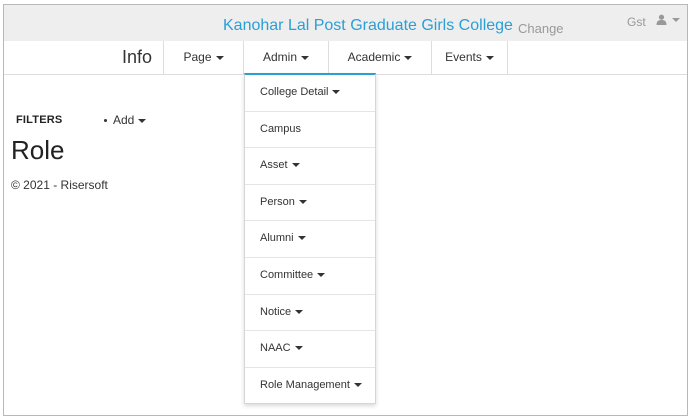 This screenshot has height=419, width=693. I want to click on user-icon, so click(661, 19).